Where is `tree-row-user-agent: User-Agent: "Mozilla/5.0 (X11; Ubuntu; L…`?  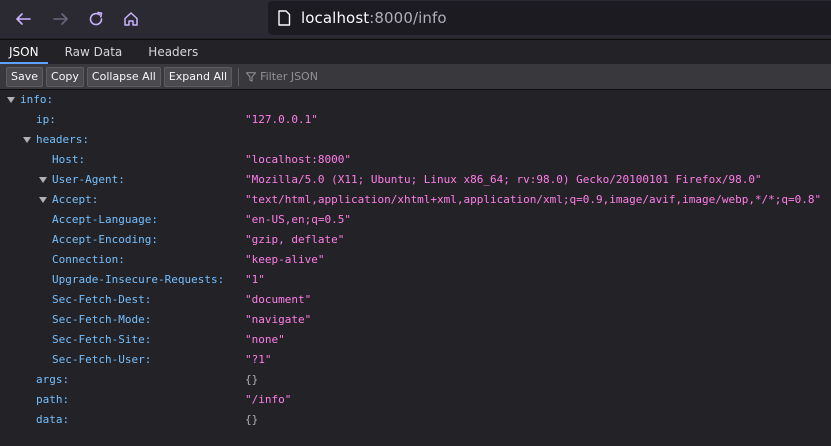 tree-row-user-agent: User-Agent: "Mozilla/5.0 (X11; Ubuntu; L… is located at coordinates (415, 180).